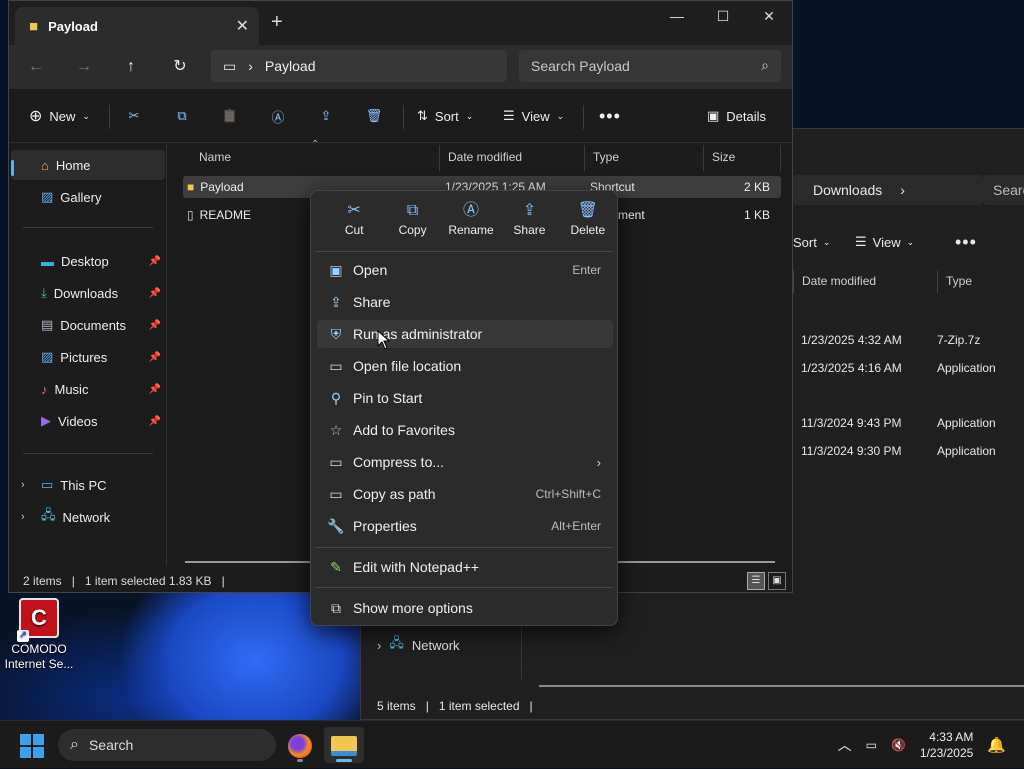 The width and height of the screenshot is (1024, 769). Describe the element at coordinates (465, 462) in the screenshot. I see `menu-item-compress-to: ▭ Compress to... ›` at that location.